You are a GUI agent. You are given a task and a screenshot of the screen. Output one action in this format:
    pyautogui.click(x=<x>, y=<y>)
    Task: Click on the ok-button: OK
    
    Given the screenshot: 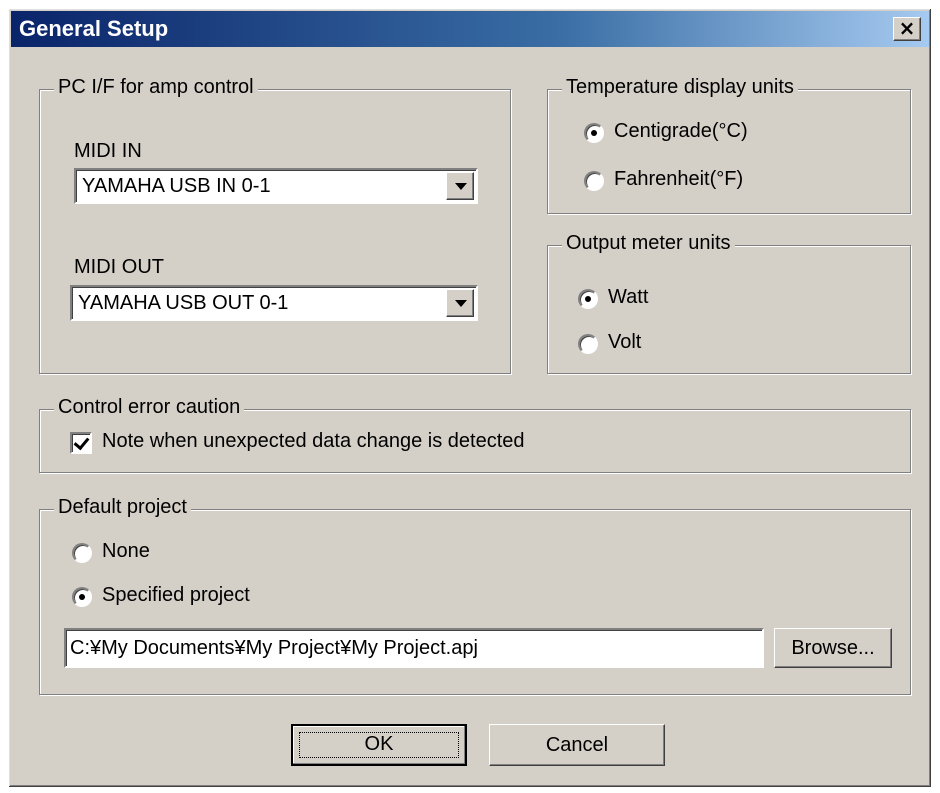 What is the action you would take?
    pyautogui.click(x=379, y=745)
    